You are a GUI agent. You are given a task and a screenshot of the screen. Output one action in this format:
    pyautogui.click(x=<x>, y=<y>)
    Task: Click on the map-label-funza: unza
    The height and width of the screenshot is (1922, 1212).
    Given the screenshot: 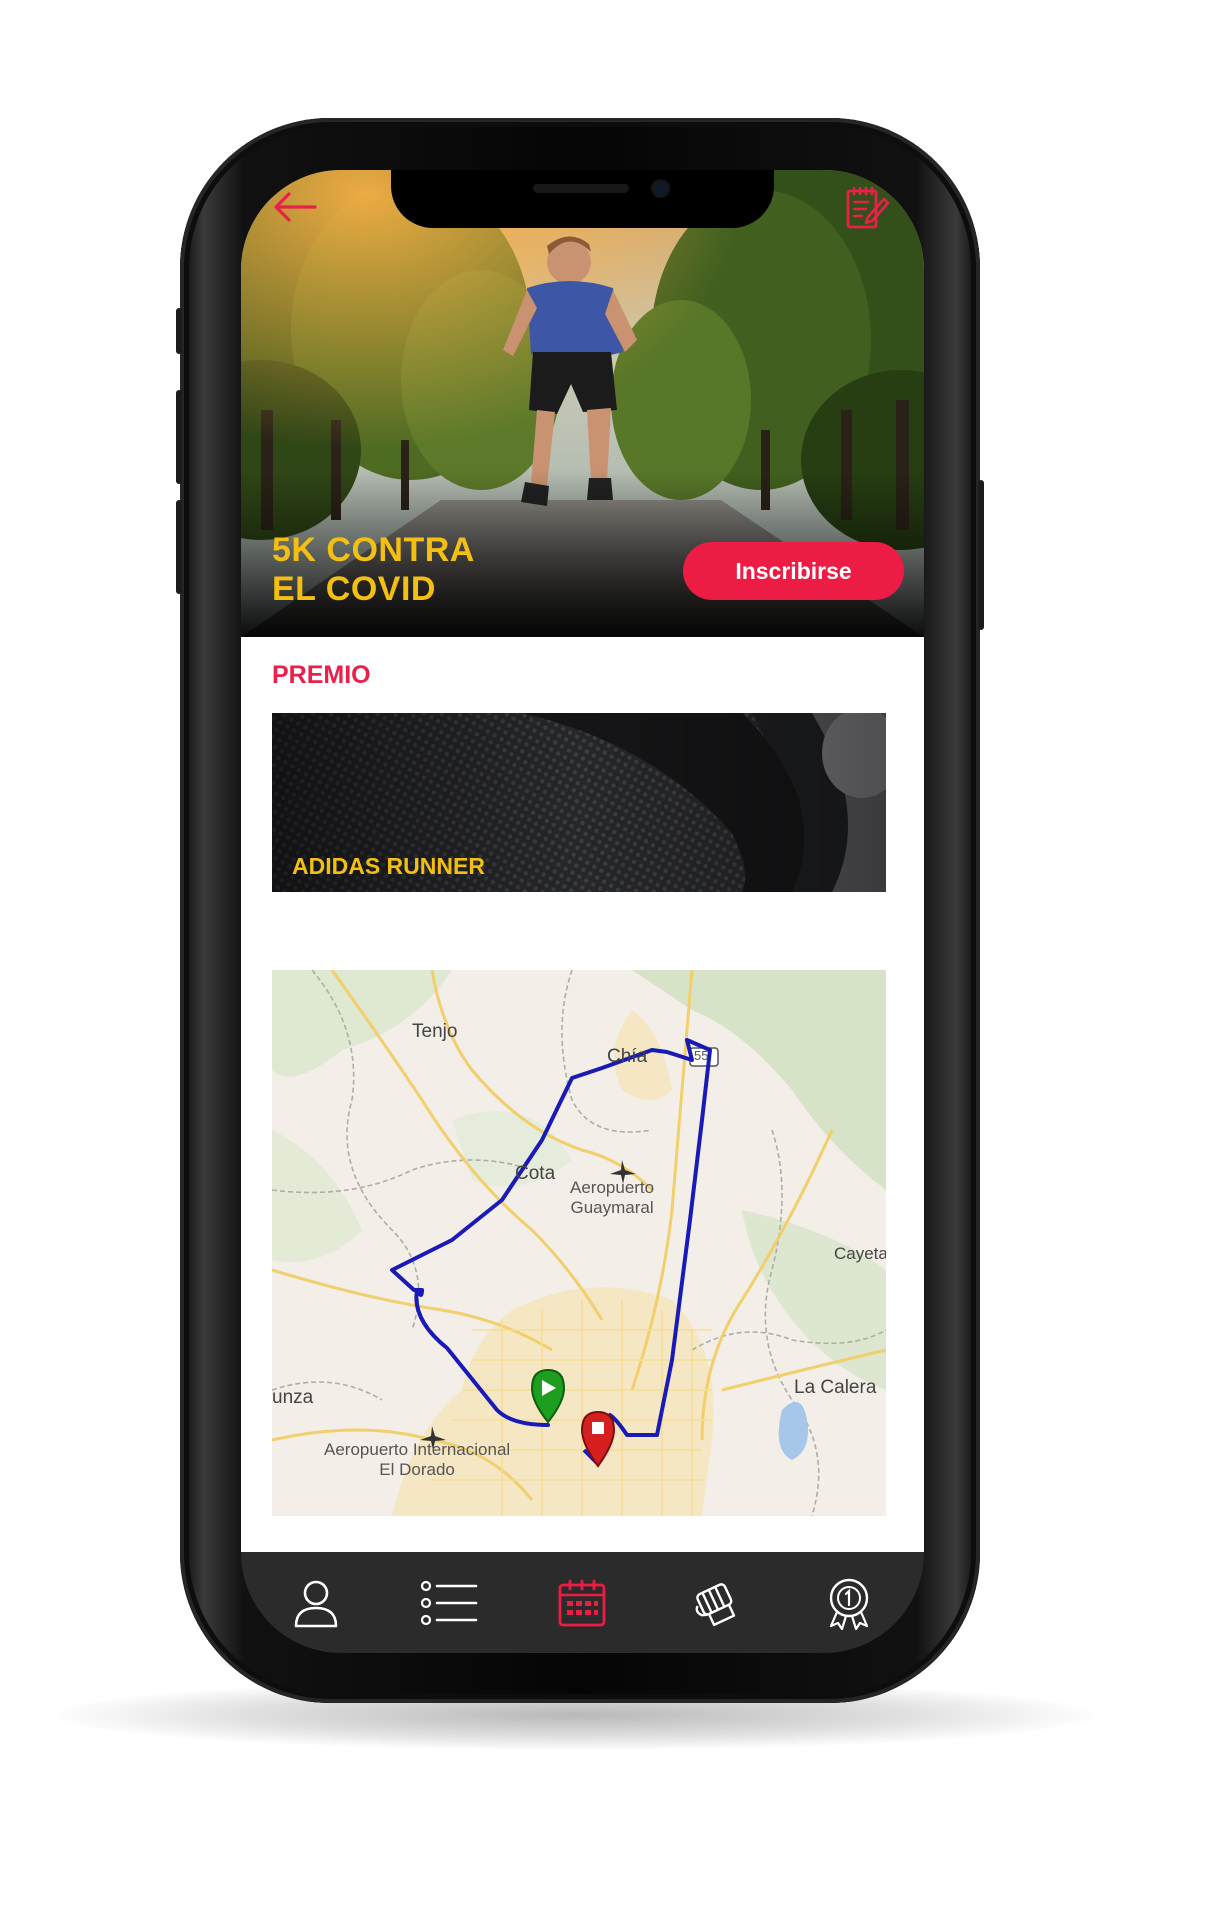 What is the action you would take?
    pyautogui.click(x=293, y=1397)
    